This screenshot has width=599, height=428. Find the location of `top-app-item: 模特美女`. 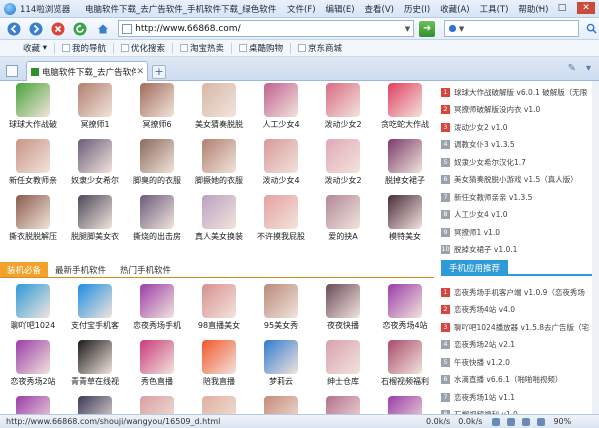

top-app-item: 模特美女 is located at coordinates (405, 218).